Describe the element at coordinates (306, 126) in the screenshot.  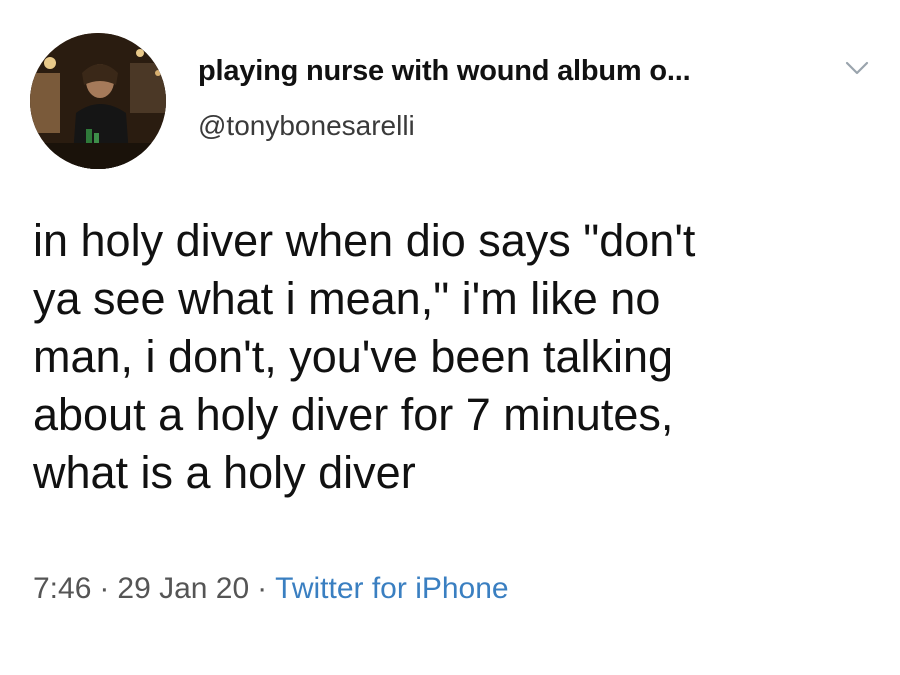
I see `user-handle: @tonybonesarelli` at that location.